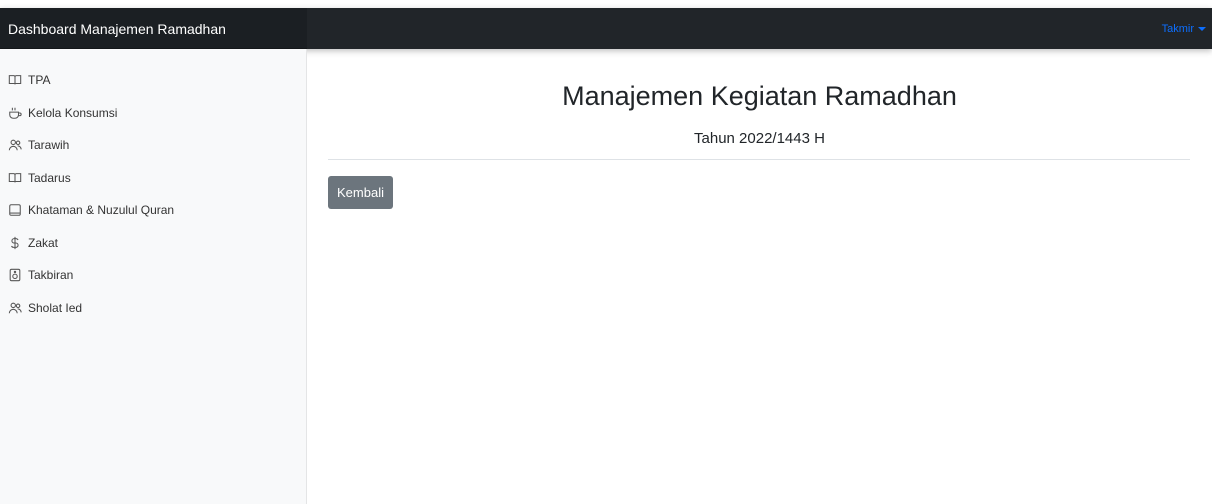 Image resolution: width=1212 pixels, height=504 pixels. I want to click on sidebar-item-label: Tadarus, so click(49, 177).